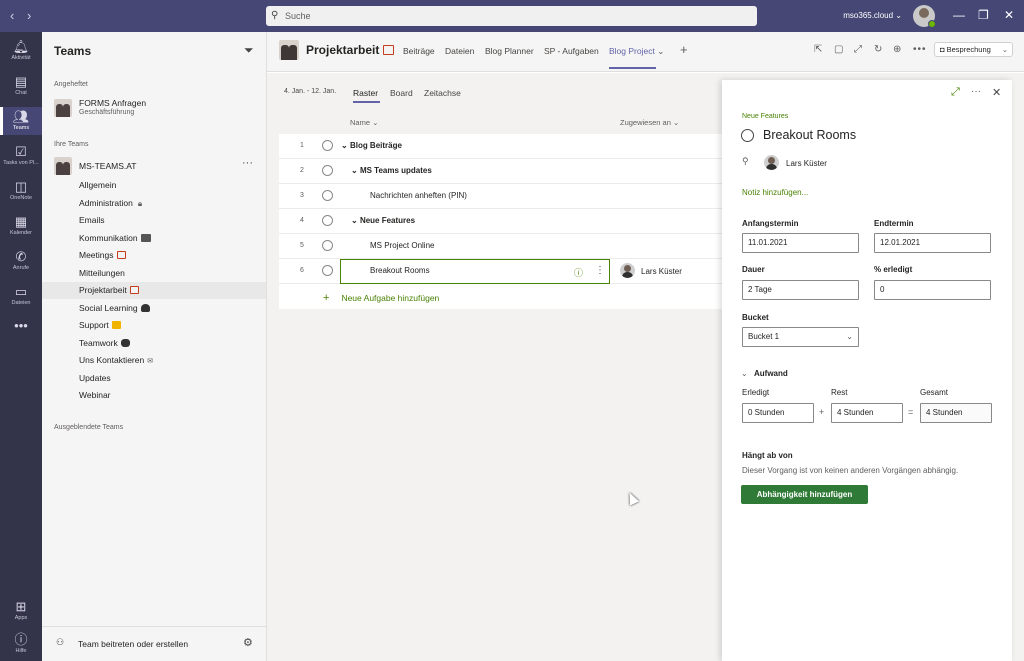  I want to click on rail-files: ▭ Dateien, so click(21, 296).